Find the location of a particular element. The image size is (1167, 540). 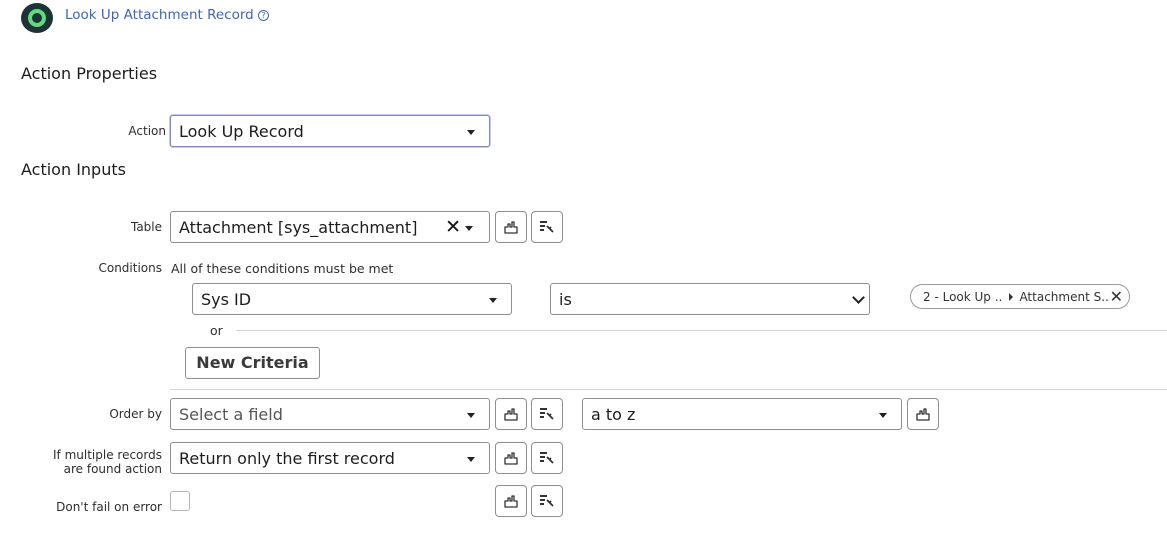

table-label: Table is located at coordinates (146, 227).